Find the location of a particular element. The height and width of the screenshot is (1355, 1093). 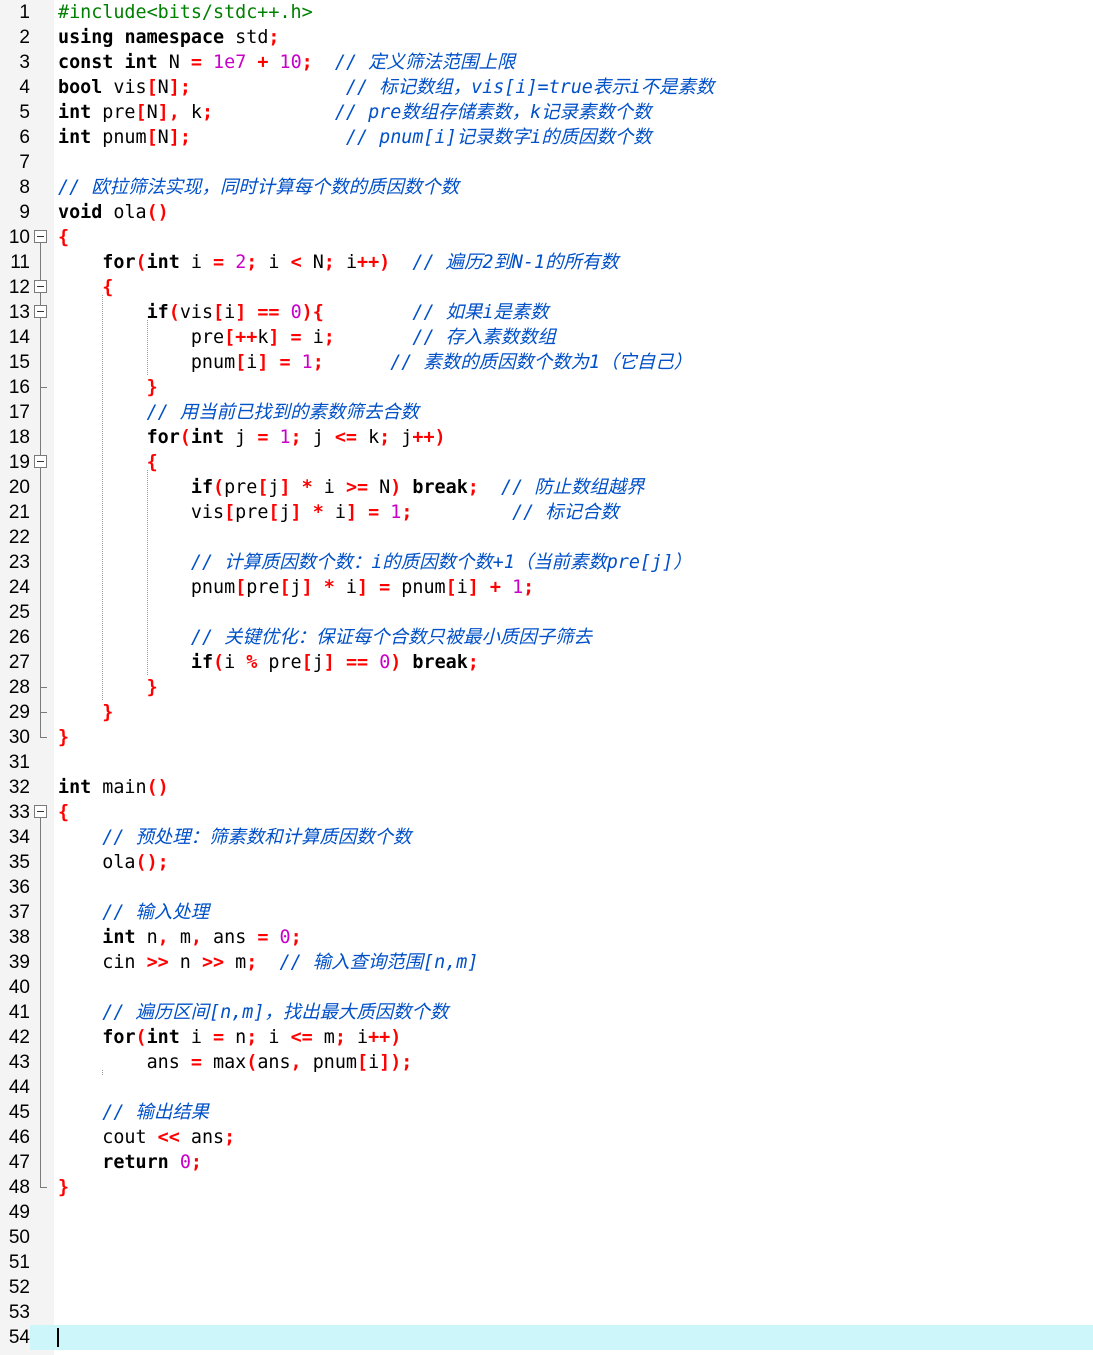

code-text: int pnum[N]; // pnum[i]记录数字i的质因数个数 is located at coordinates (355, 137).